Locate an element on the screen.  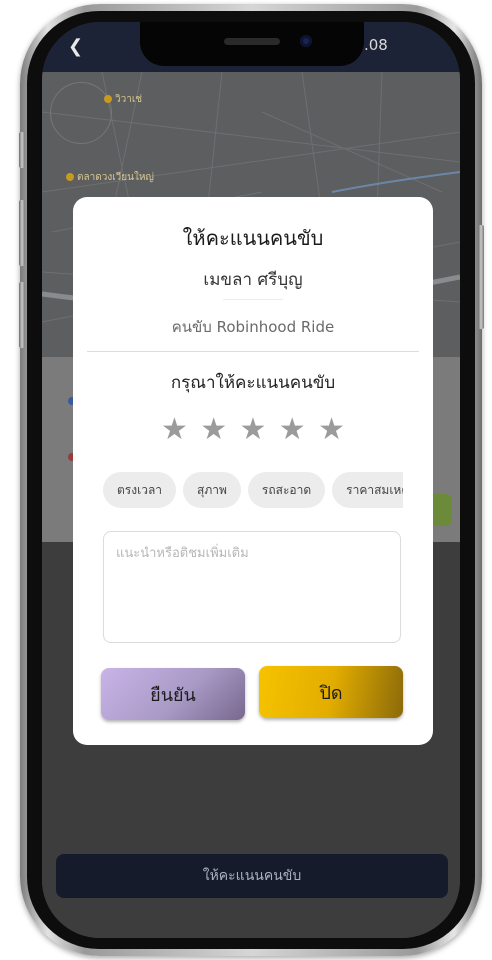
close-button: ปิด is located at coordinates (331, 692).